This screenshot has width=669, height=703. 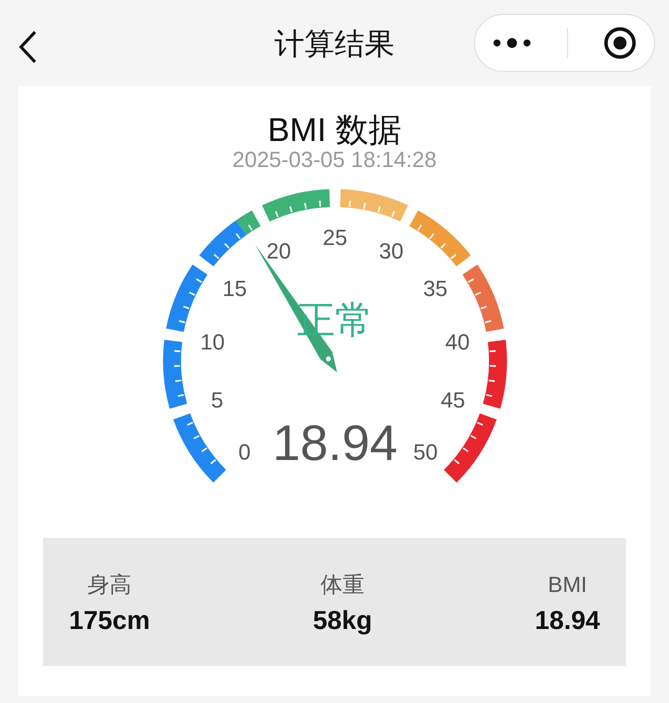 I want to click on tick-label: 35, so click(x=435, y=289).